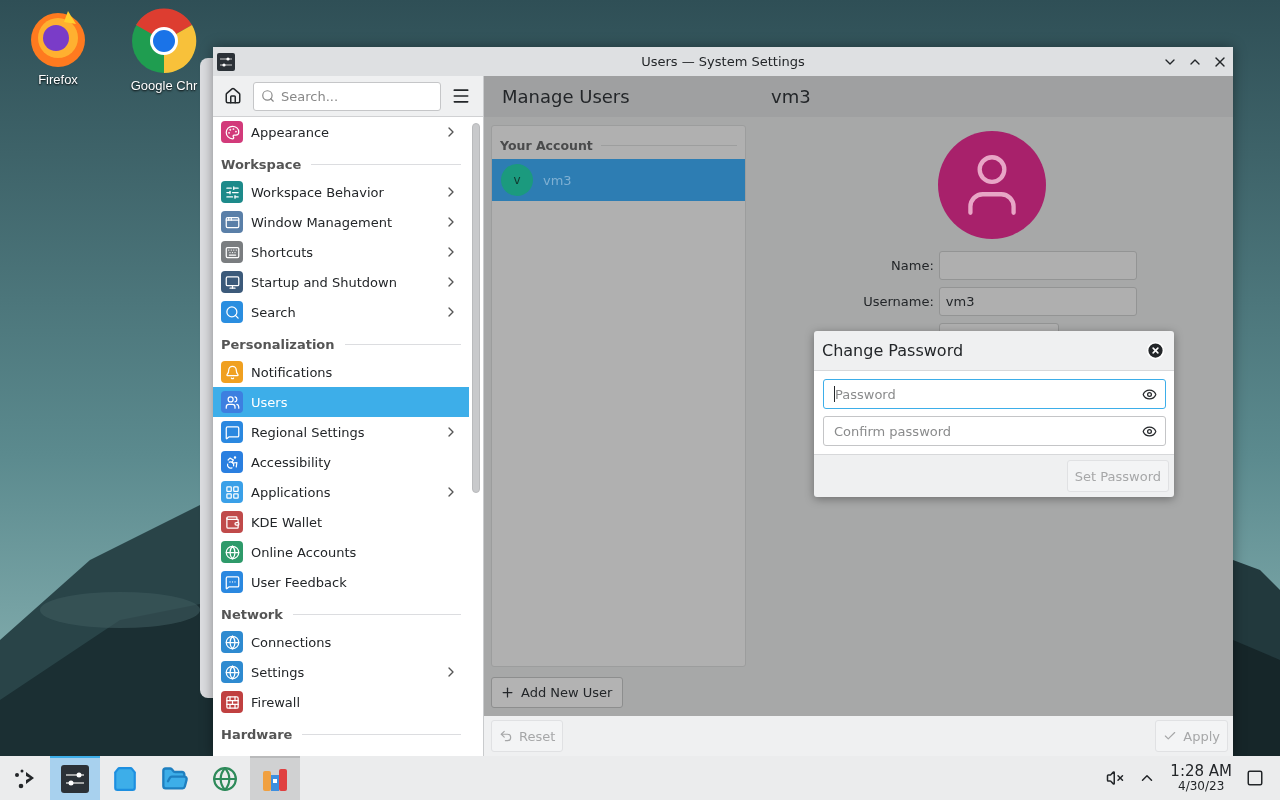 Image resolution: width=1280 pixels, height=800 pixels. Describe the element at coordinates (341, 192) in the screenshot. I see `sidebar-item: Workspace Behavior` at that location.